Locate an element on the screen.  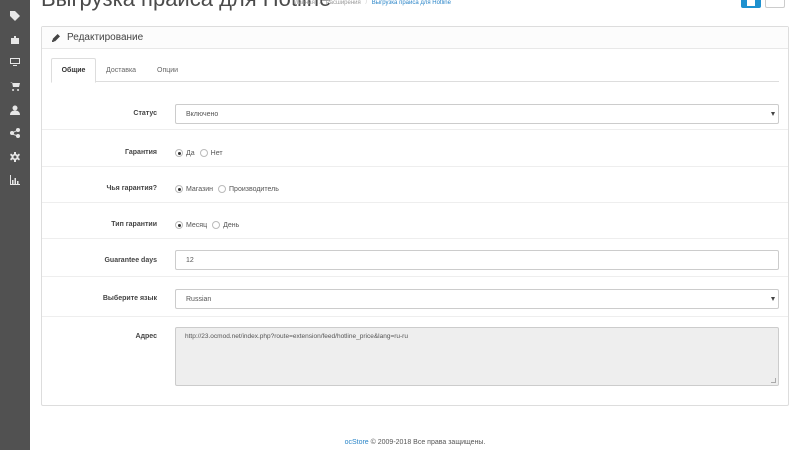
warranty-row: Гарантия Да Нет is located at coordinates (415, 148).